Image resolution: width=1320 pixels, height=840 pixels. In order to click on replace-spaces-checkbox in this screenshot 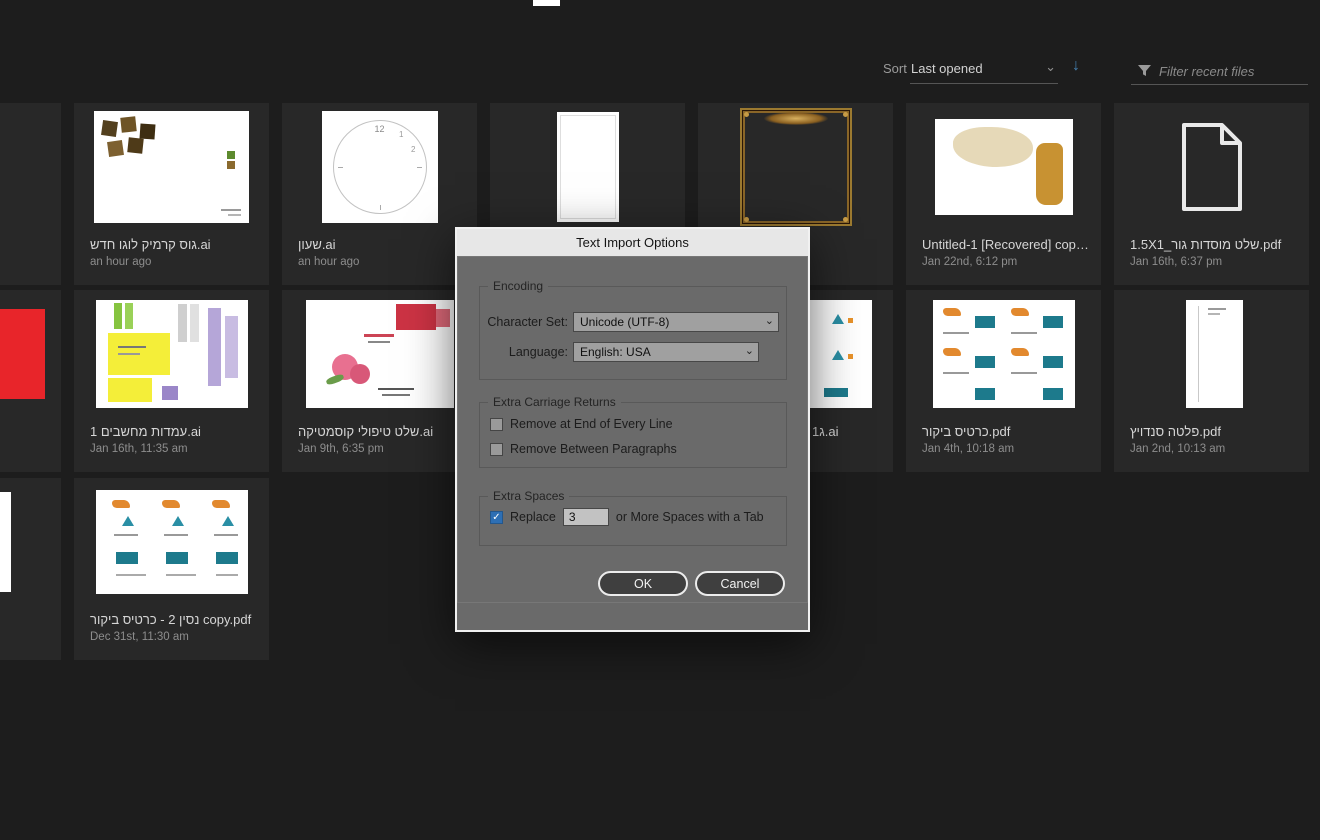, I will do `click(496, 517)`.